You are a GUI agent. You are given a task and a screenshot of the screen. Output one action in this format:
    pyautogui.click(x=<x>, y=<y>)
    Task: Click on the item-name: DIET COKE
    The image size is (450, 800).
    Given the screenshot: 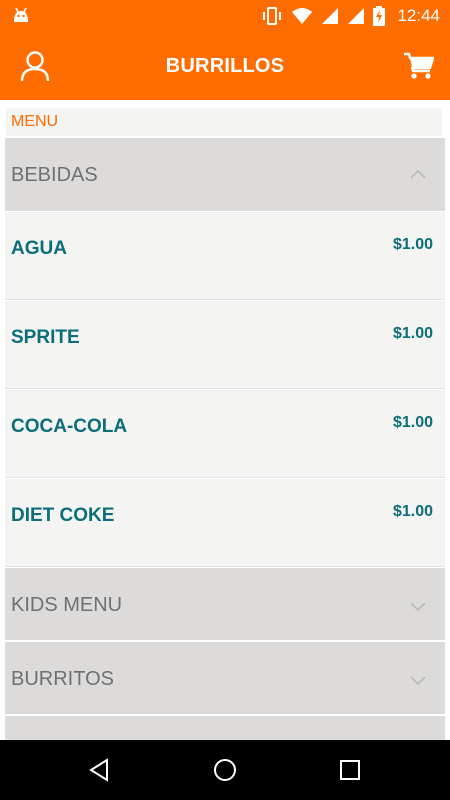 What is the action you would take?
    pyautogui.click(x=63, y=515)
    